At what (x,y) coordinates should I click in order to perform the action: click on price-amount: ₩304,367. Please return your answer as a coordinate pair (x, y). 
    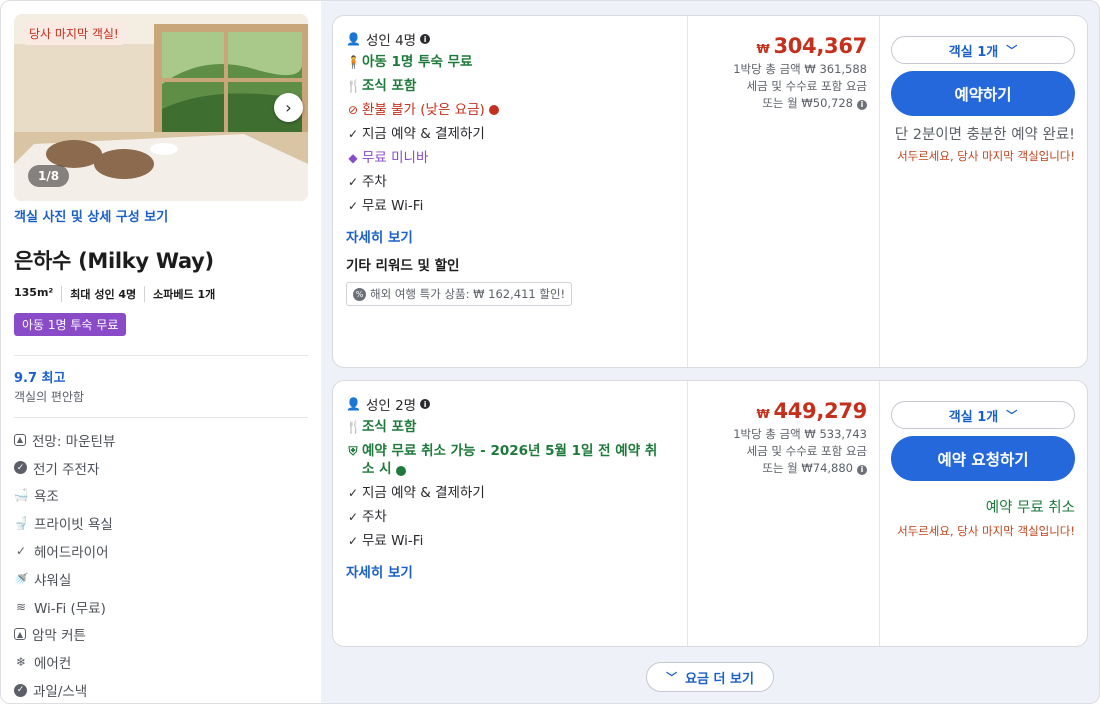
    Looking at the image, I should click on (812, 46).